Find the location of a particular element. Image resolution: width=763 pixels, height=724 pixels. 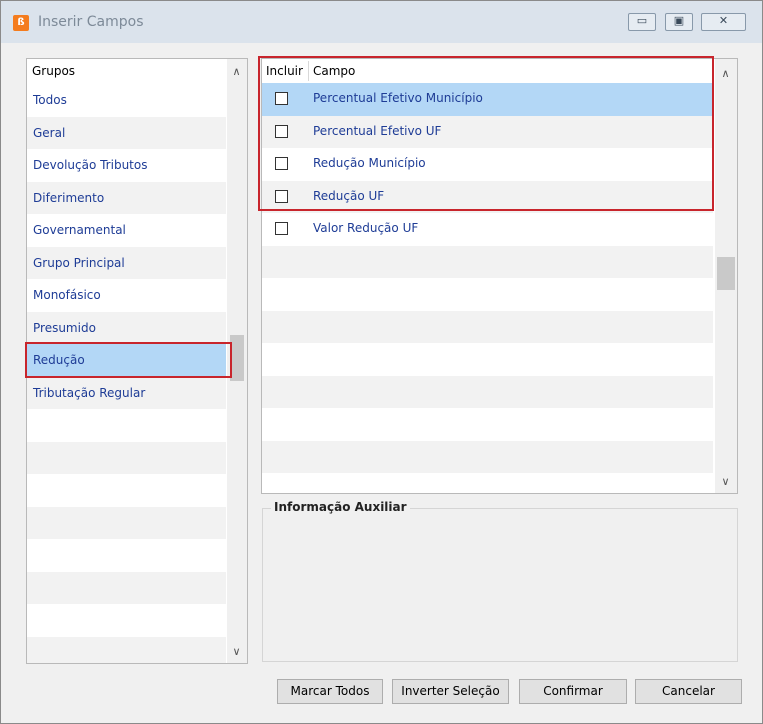

app-logo-icon: ß is located at coordinates (21, 23).